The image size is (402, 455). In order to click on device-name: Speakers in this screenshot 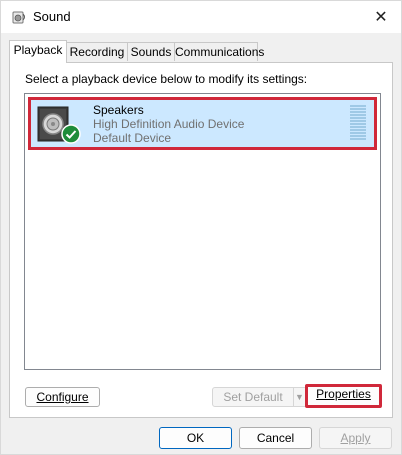, I will do `click(118, 110)`.